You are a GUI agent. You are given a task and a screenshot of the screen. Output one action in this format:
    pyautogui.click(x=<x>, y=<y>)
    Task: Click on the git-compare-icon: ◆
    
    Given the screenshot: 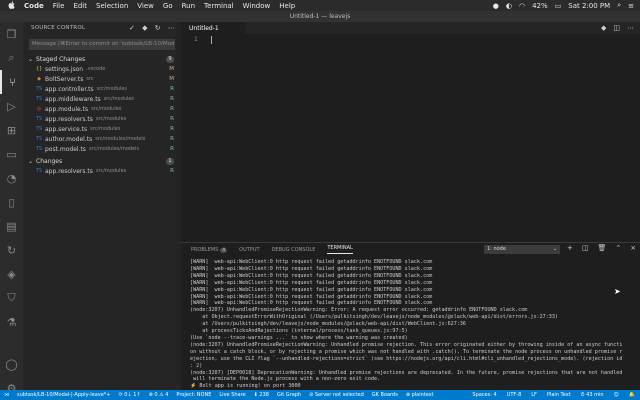 What is the action you would take?
    pyautogui.click(x=603, y=28)
    